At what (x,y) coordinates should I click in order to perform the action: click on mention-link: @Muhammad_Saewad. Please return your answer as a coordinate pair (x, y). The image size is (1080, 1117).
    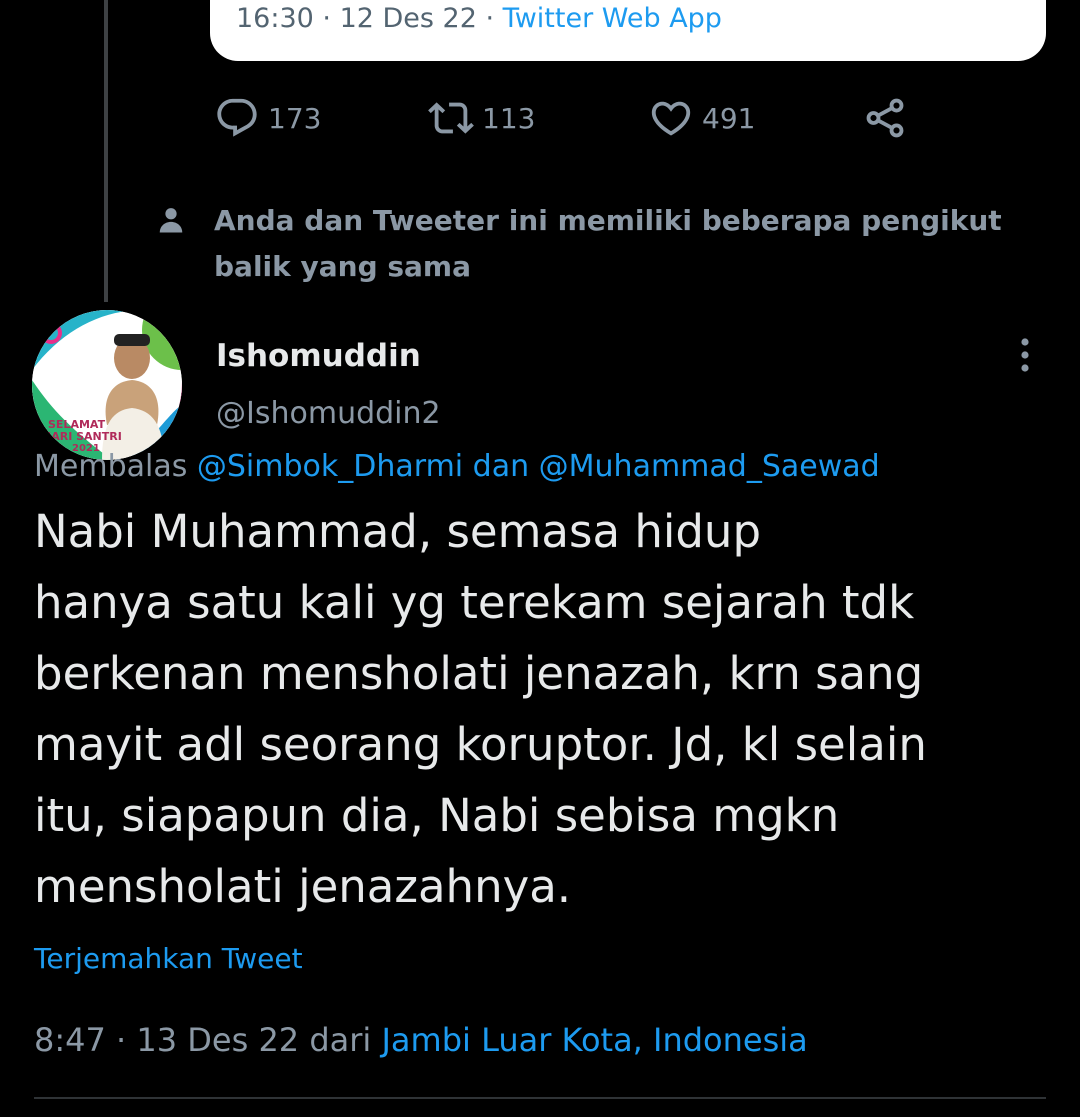
    Looking at the image, I should click on (709, 466).